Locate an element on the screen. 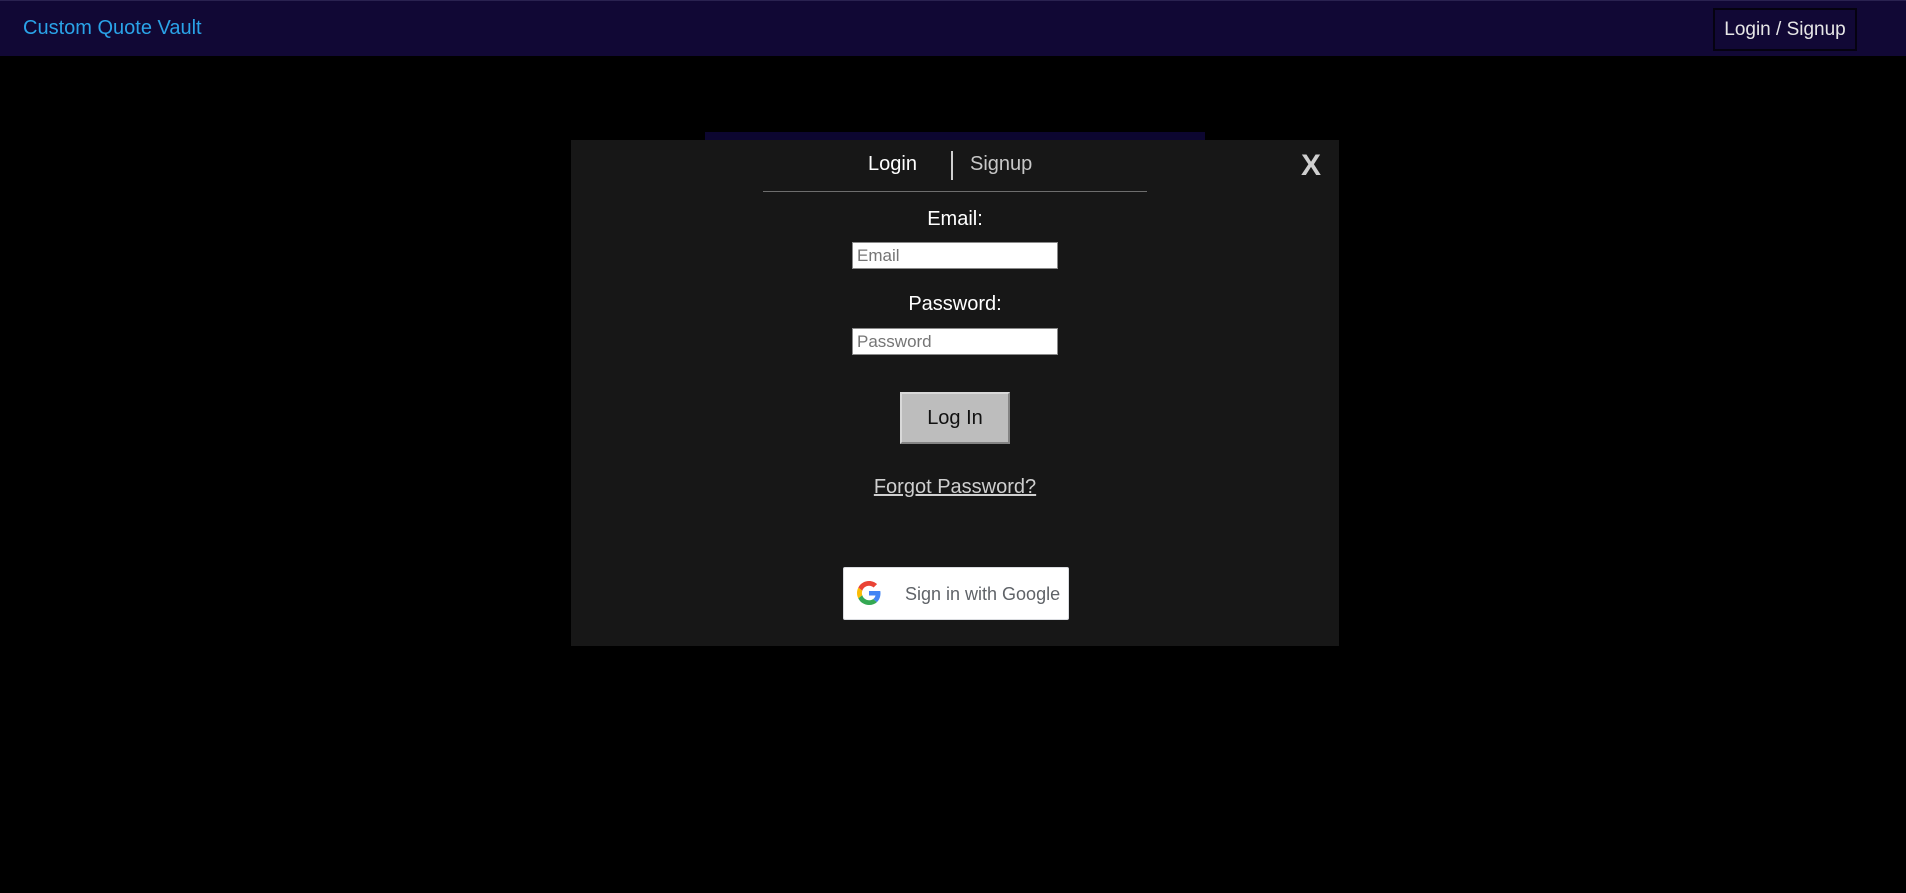 The width and height of the screenshot is (1906, 893). brand-link: Custom Quote Vault is located at coordinates (112, 28).